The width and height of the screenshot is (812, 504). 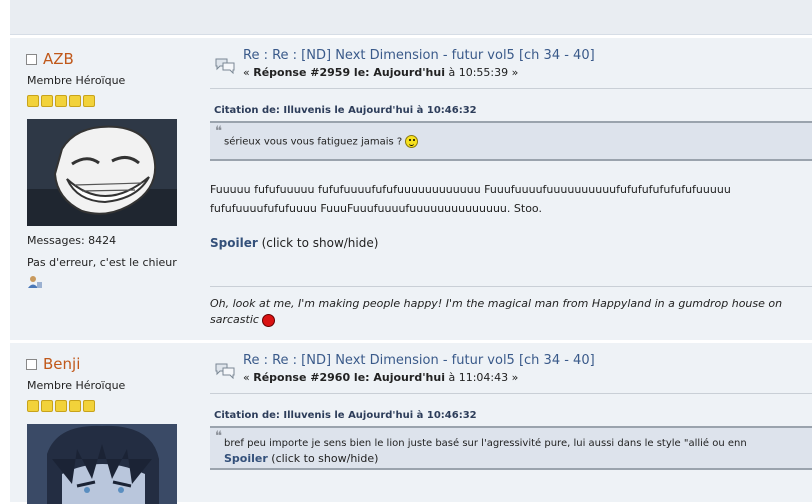 I want to click on username-link: Benji, so click(x=61, y=364).